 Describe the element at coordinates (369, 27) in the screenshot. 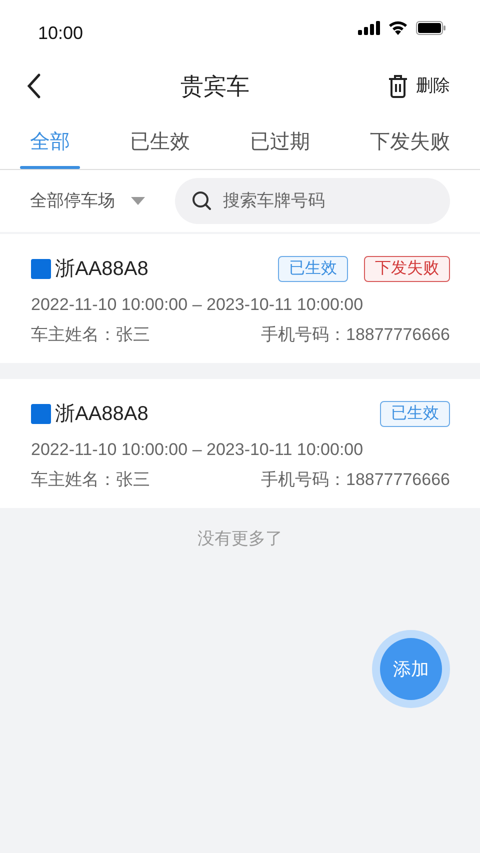

I see `signal-icon` at that location.